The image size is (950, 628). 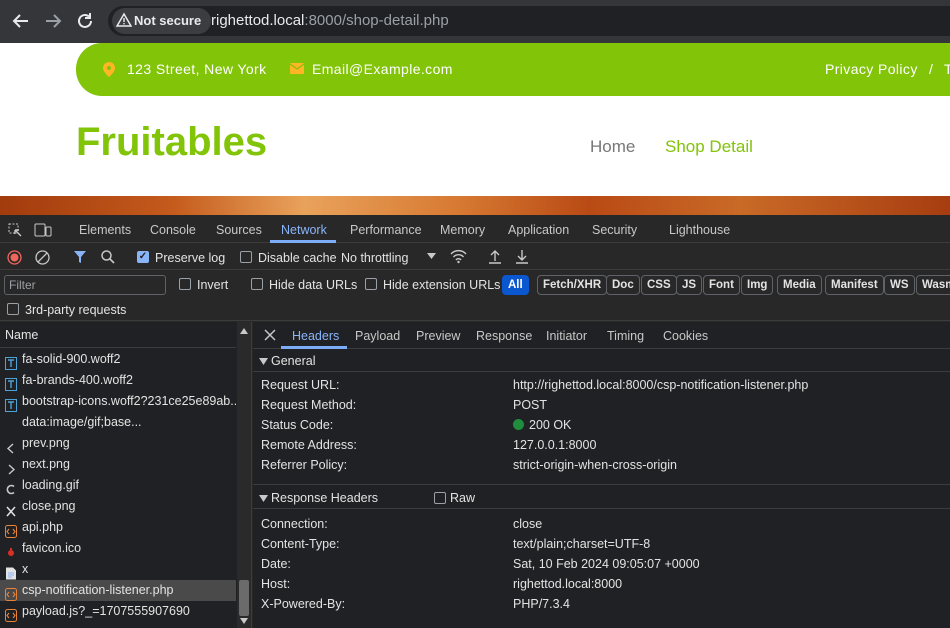 I want to click on tab-timing: Timing, so click(x=625, y=336).